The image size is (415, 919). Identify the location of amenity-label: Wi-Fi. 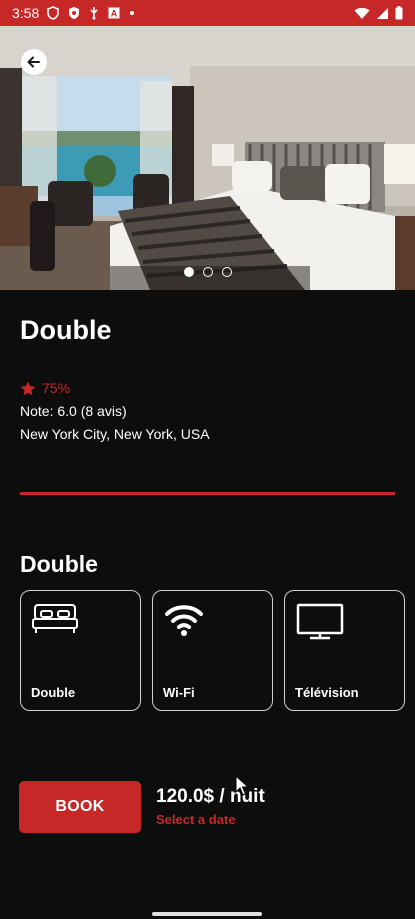
(179, 692).